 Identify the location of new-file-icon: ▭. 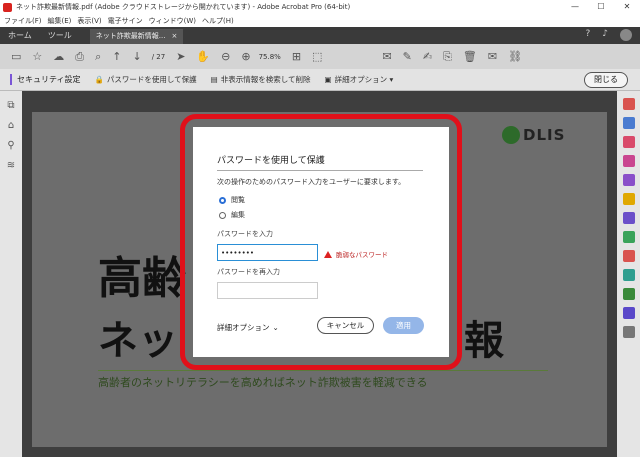
(16, 56).